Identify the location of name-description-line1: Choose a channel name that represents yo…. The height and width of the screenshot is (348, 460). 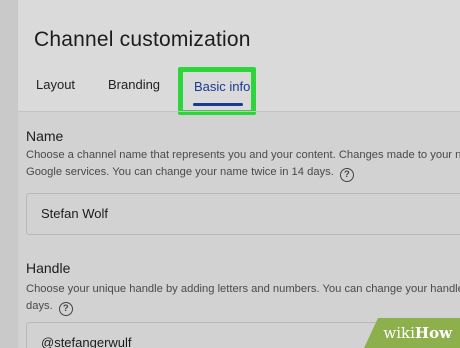
(243, 155).